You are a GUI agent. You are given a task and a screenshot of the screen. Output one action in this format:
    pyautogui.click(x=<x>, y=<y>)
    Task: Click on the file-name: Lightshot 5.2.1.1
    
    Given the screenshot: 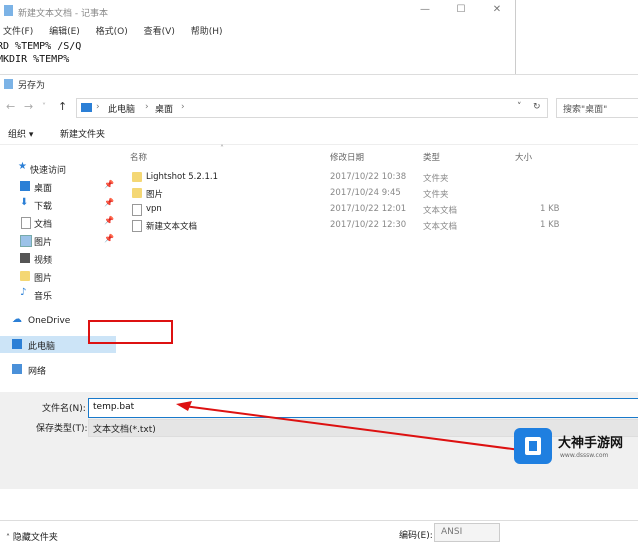 What is the action you would take?
    pyautogui.click(x=182, y=177)
    